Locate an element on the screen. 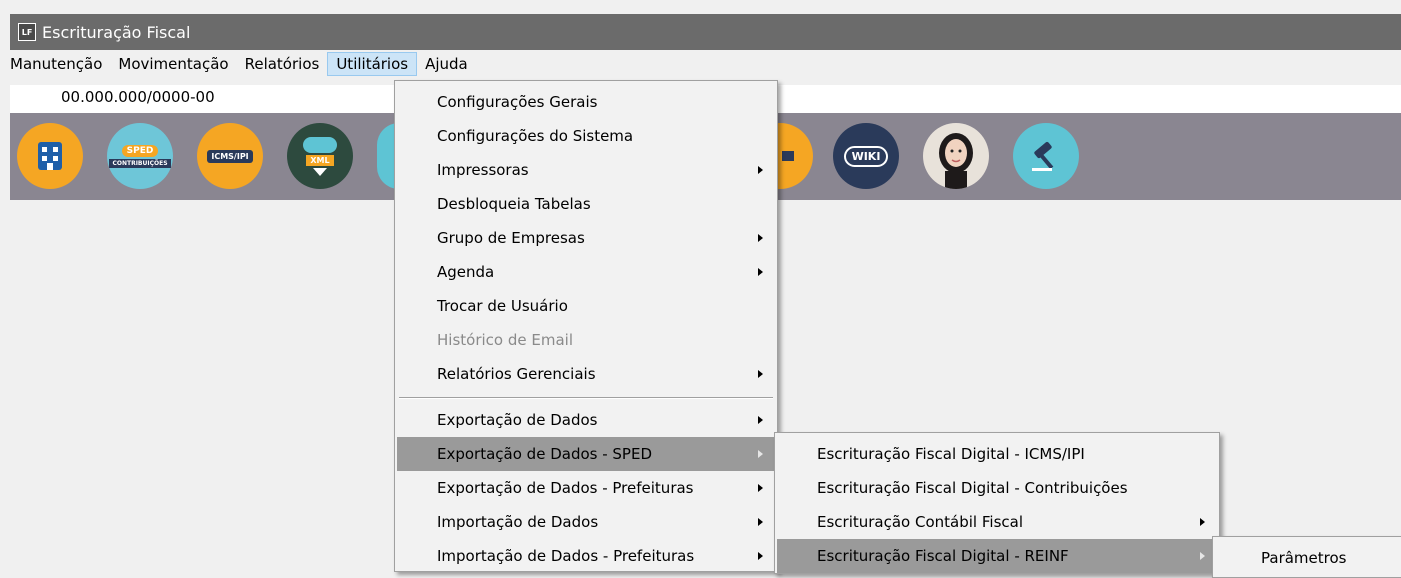 This screenshot has width=1401, height=578. menu-item-label: Escrituração Fiscal Digital - ICMS/IPI is located at coordinates (951, 454).